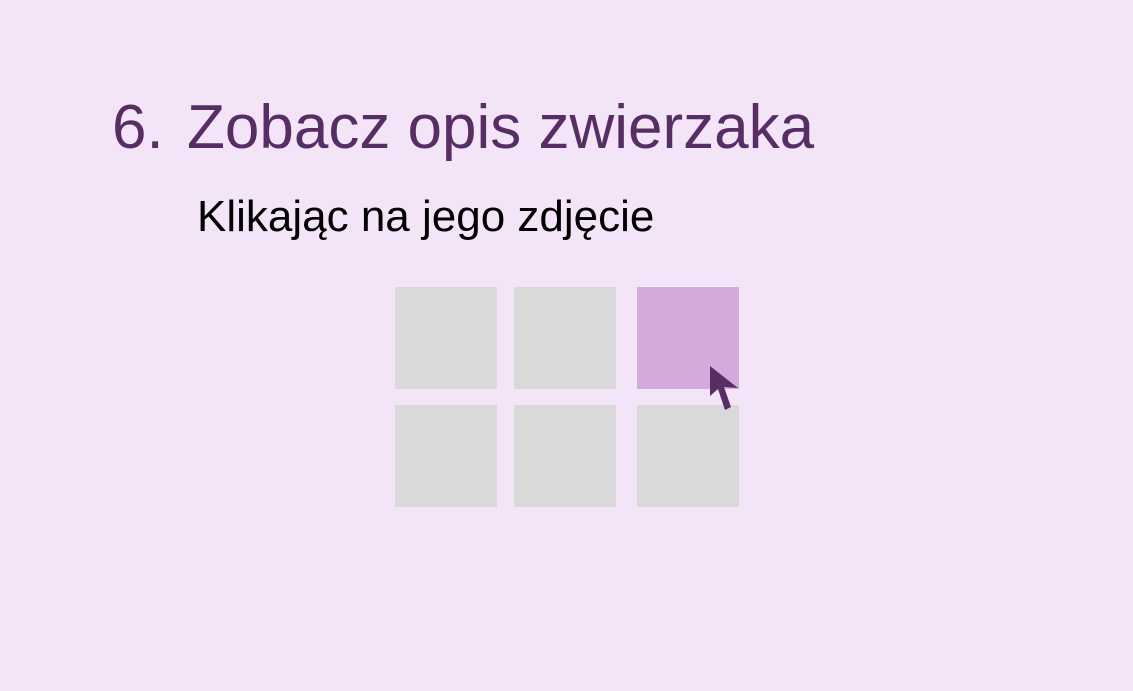 This screenshot has height=691, width=1133. Describe the element at coordinates (724, 388) in the screenshot. I see `mouse-pointer-icon` at that location.